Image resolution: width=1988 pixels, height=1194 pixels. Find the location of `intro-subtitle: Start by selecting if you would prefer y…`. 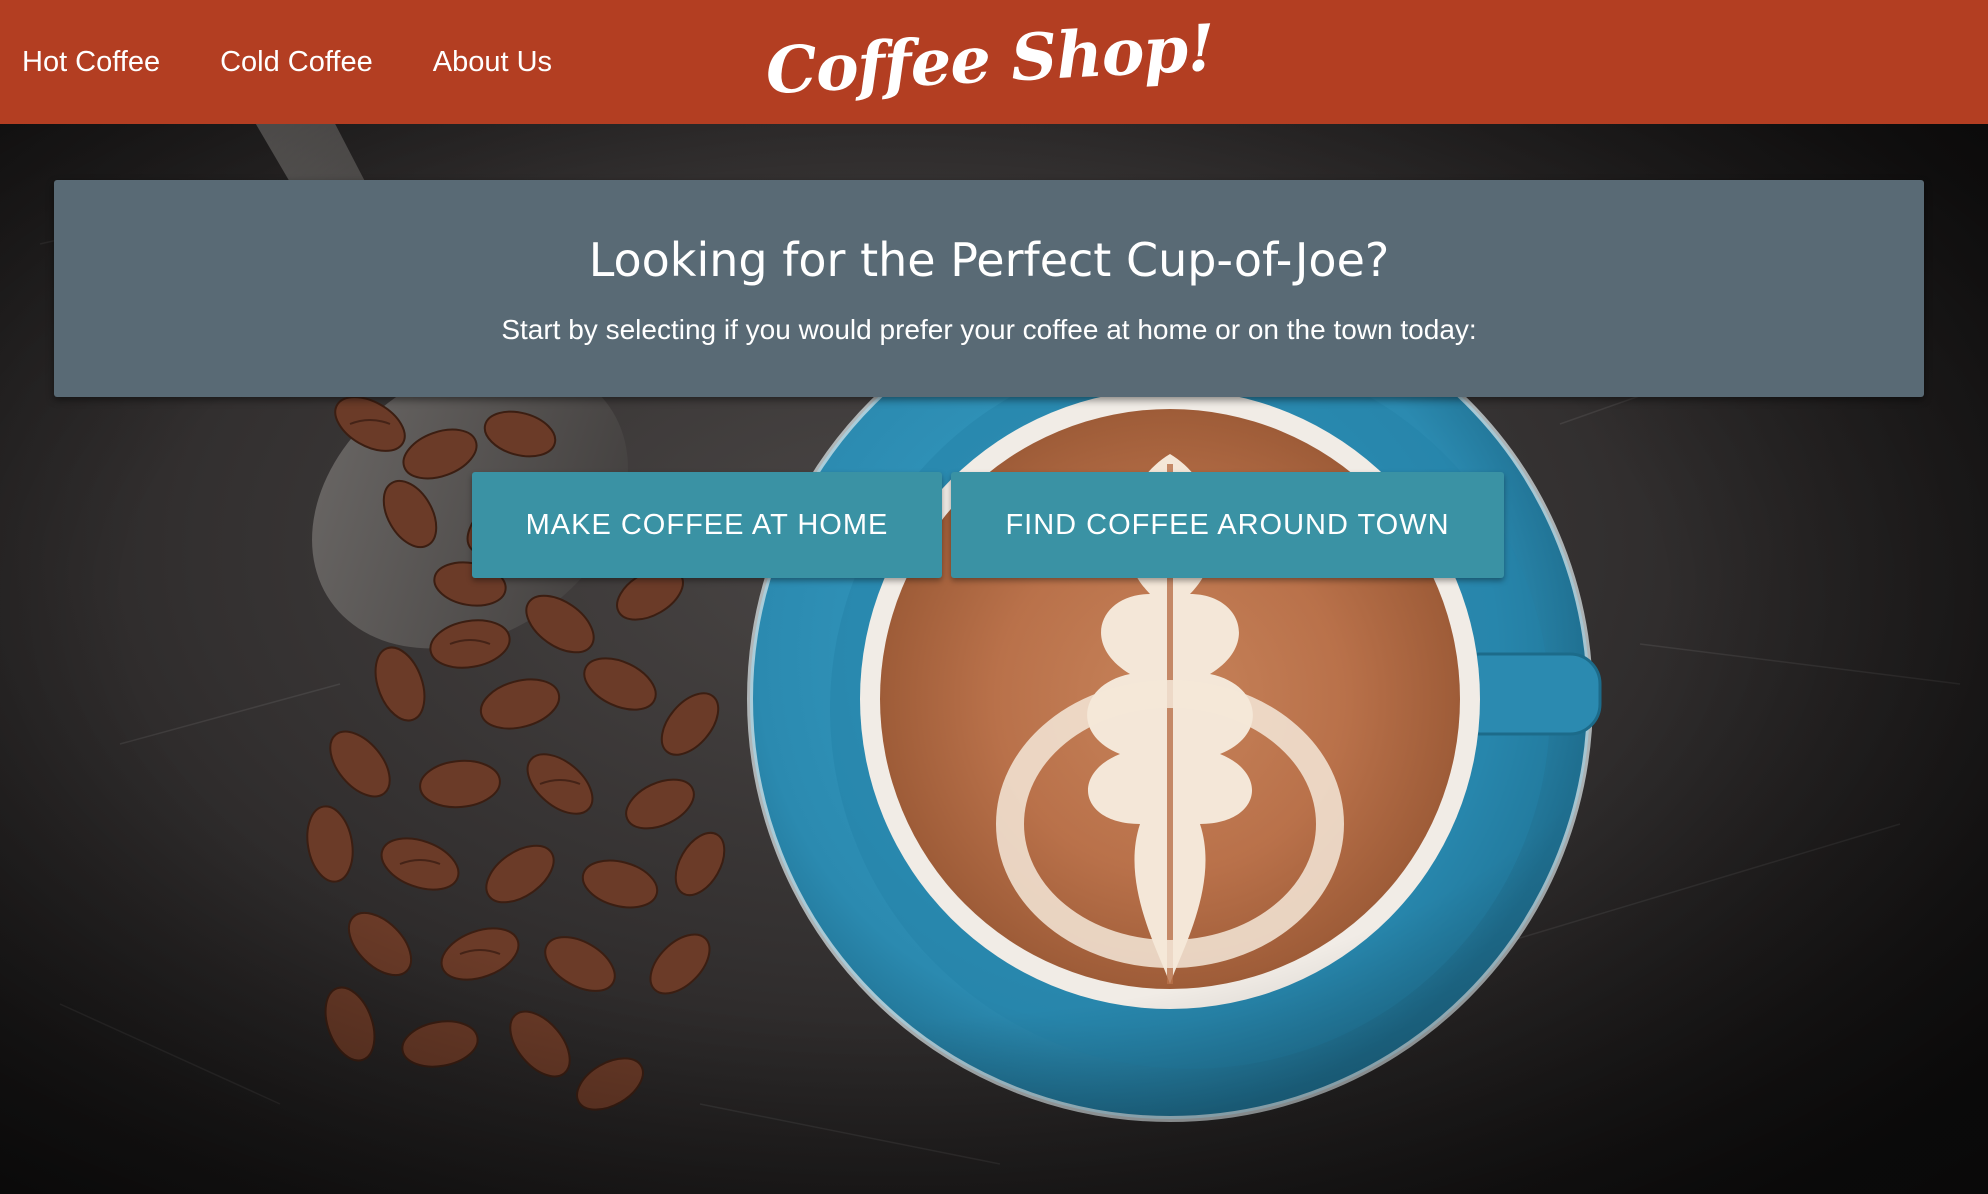

intro-subtitle: Start by selecting if you would prefer y… is located at coordinates (989, 329).